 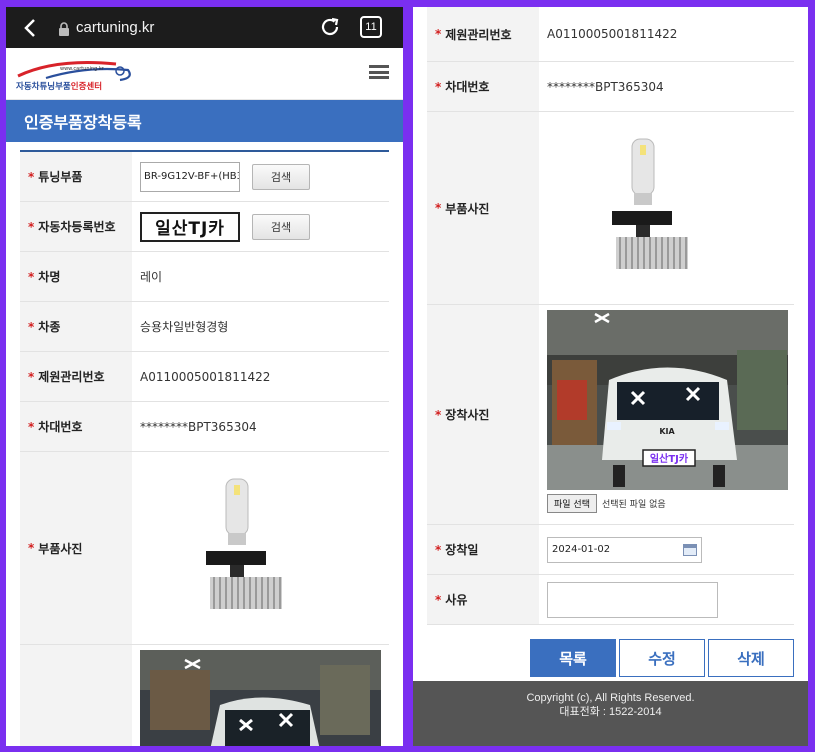 I want to click on logo-url: www.cartuning.kr, so click(x=82, y=69).